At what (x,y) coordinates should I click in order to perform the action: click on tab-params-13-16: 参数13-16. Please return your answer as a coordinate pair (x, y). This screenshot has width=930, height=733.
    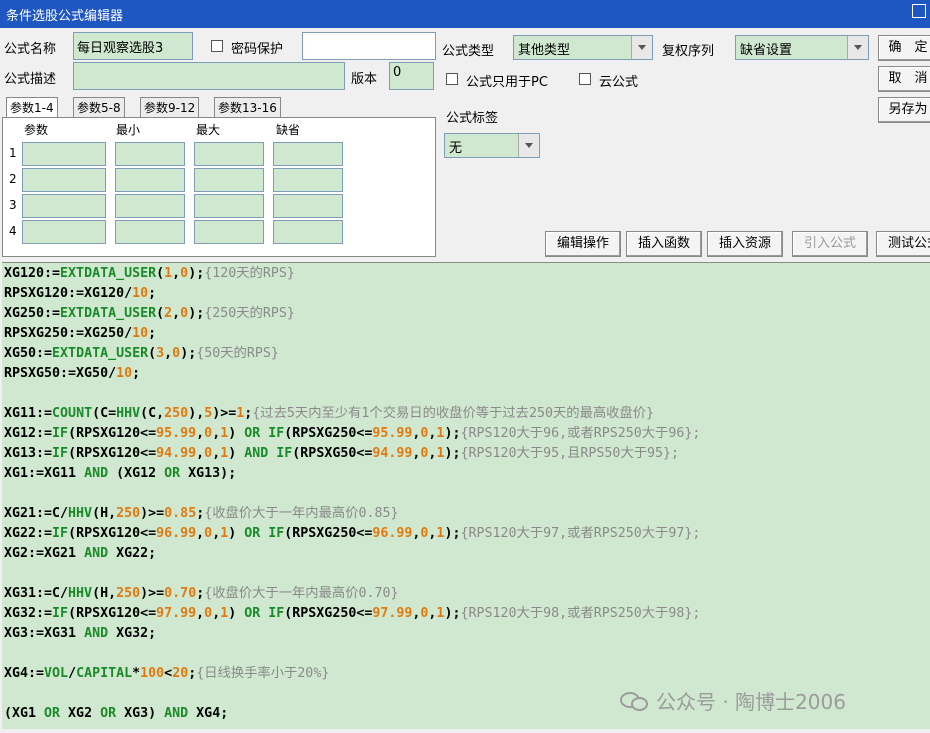
    Looking at the image, I should click on (247, 107).